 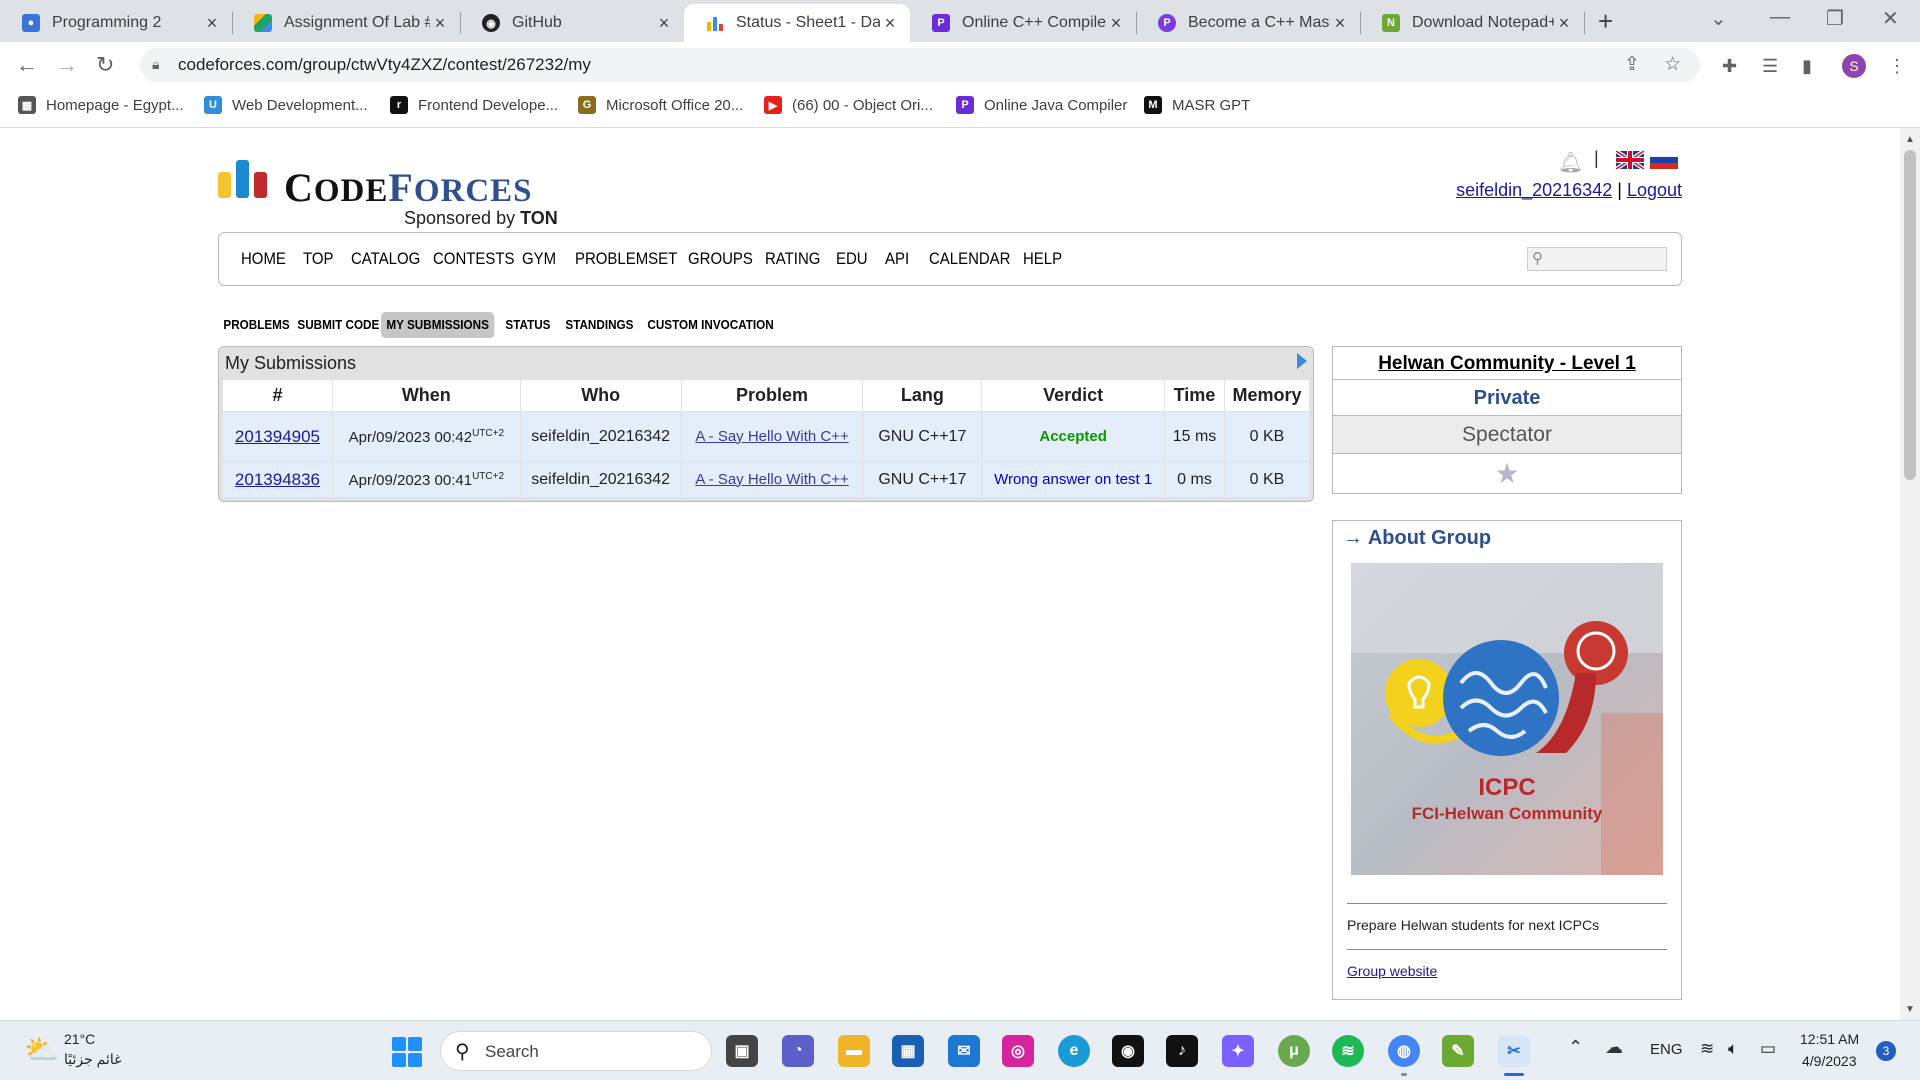 What do you see at coordinates (277, 436) in the screenshot?
I see `submission-id-link: 201394905` at bounding box center [277, 436].